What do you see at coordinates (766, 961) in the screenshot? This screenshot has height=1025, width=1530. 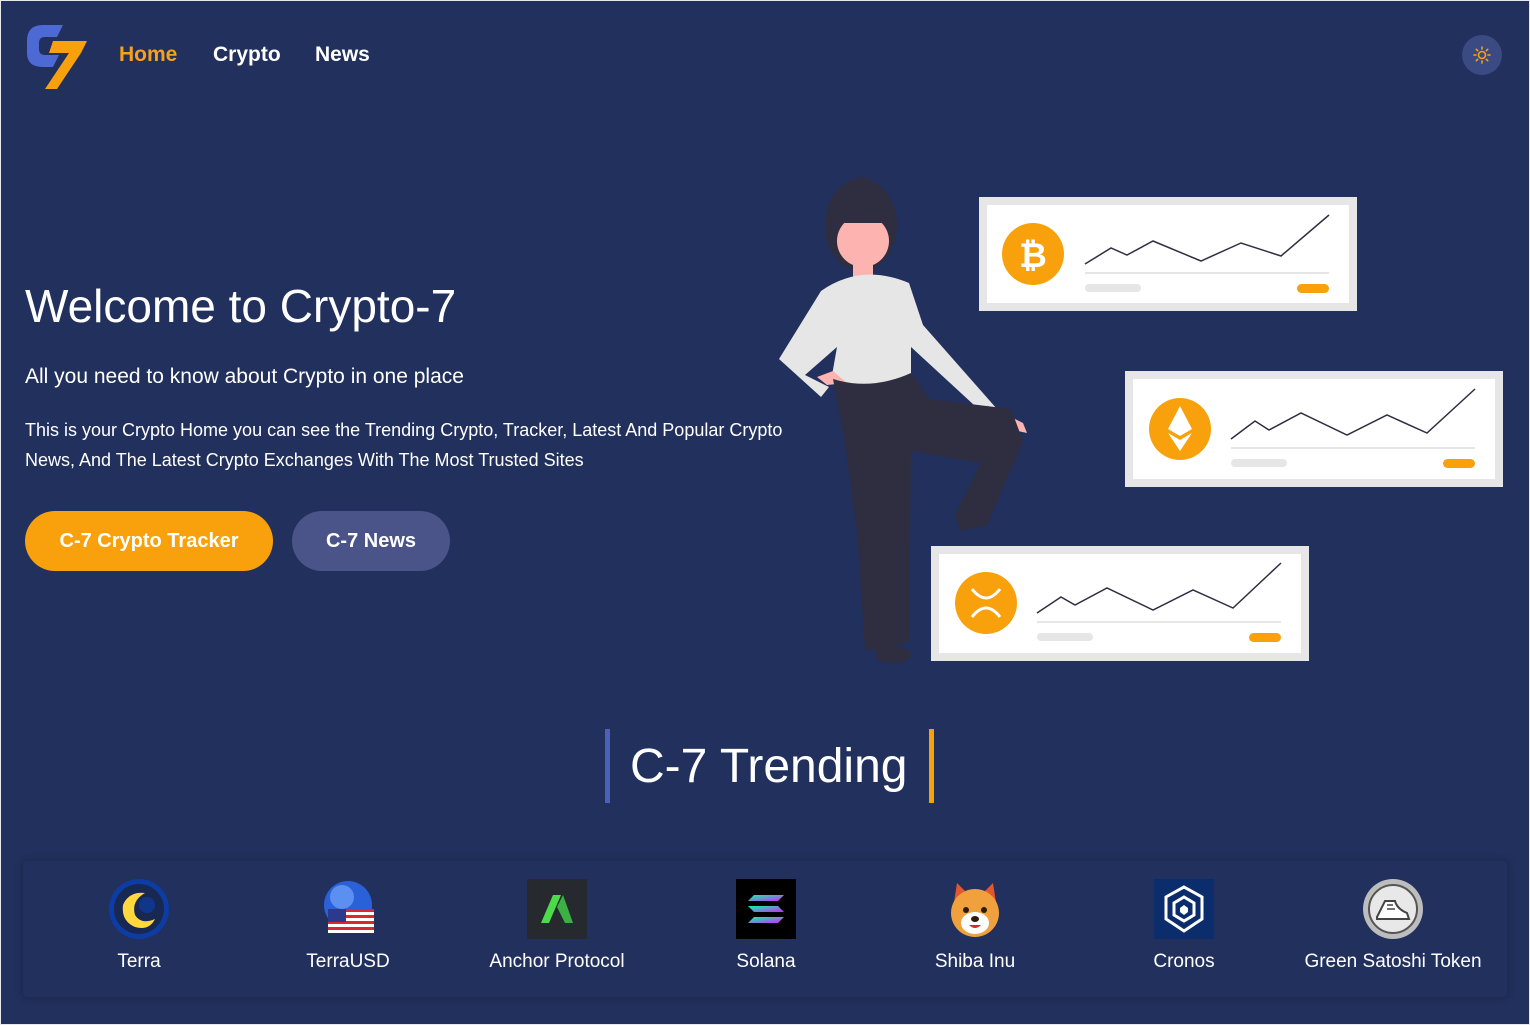 I see `coin-name: Solana` at bounding box center [766, 961].